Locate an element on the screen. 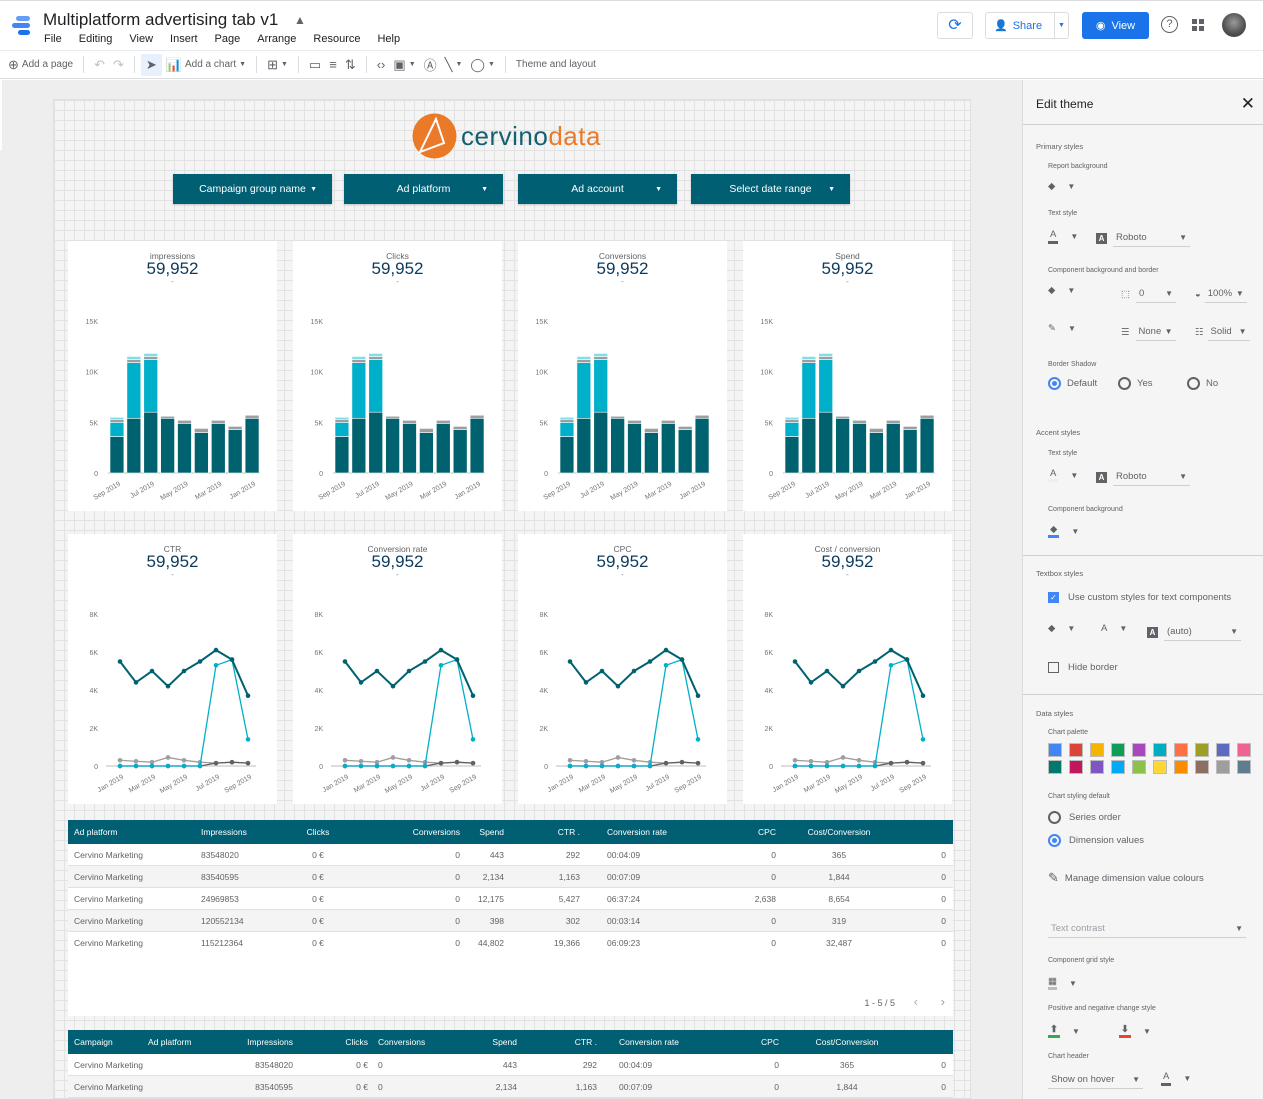  avatar is located at coordinates (1234, 25).